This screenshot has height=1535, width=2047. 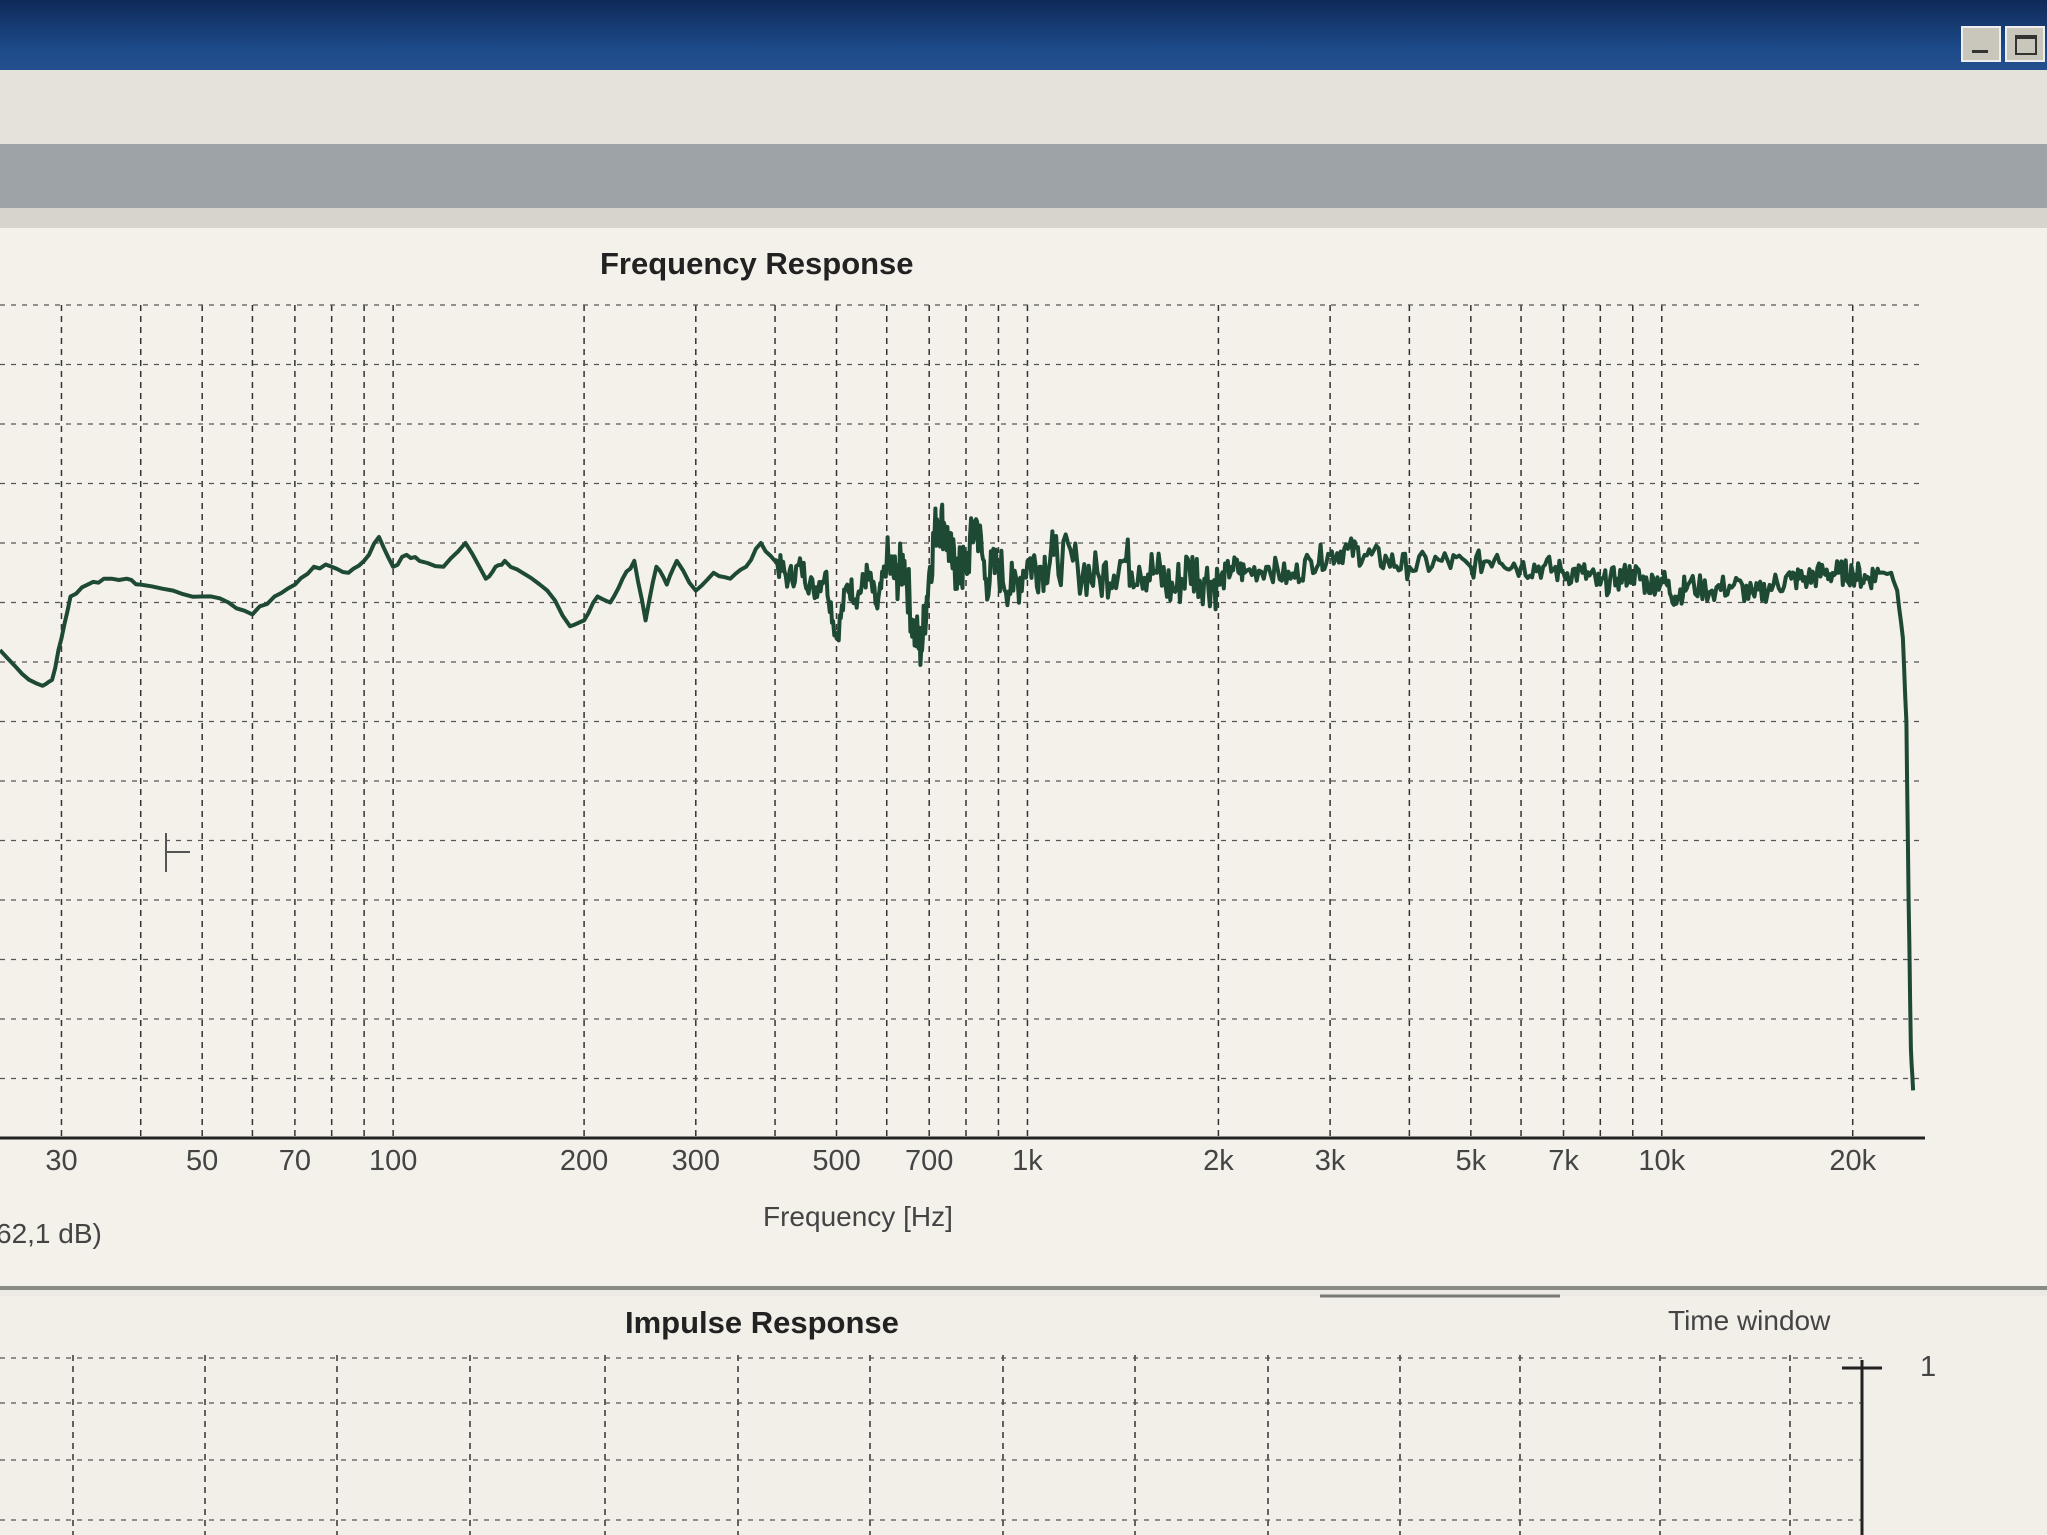 What do you see at coordinates (757, 263) in the screenshot?
I see `frequency-chart-title: Frequency Response` at bounding box center [757, 263].